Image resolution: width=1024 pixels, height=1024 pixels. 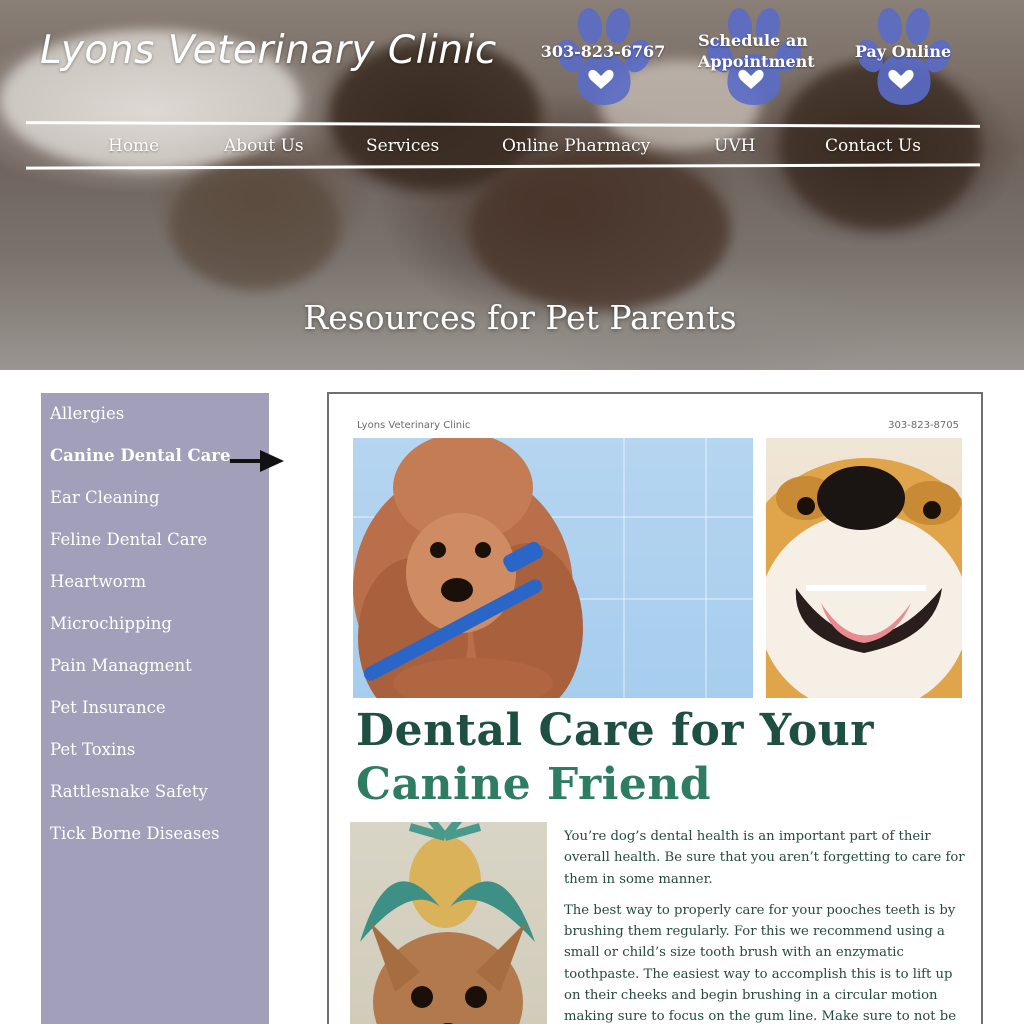 I want to click on schedule-appointment-link: Schedule an Appointment, so click(x=756, y=51).